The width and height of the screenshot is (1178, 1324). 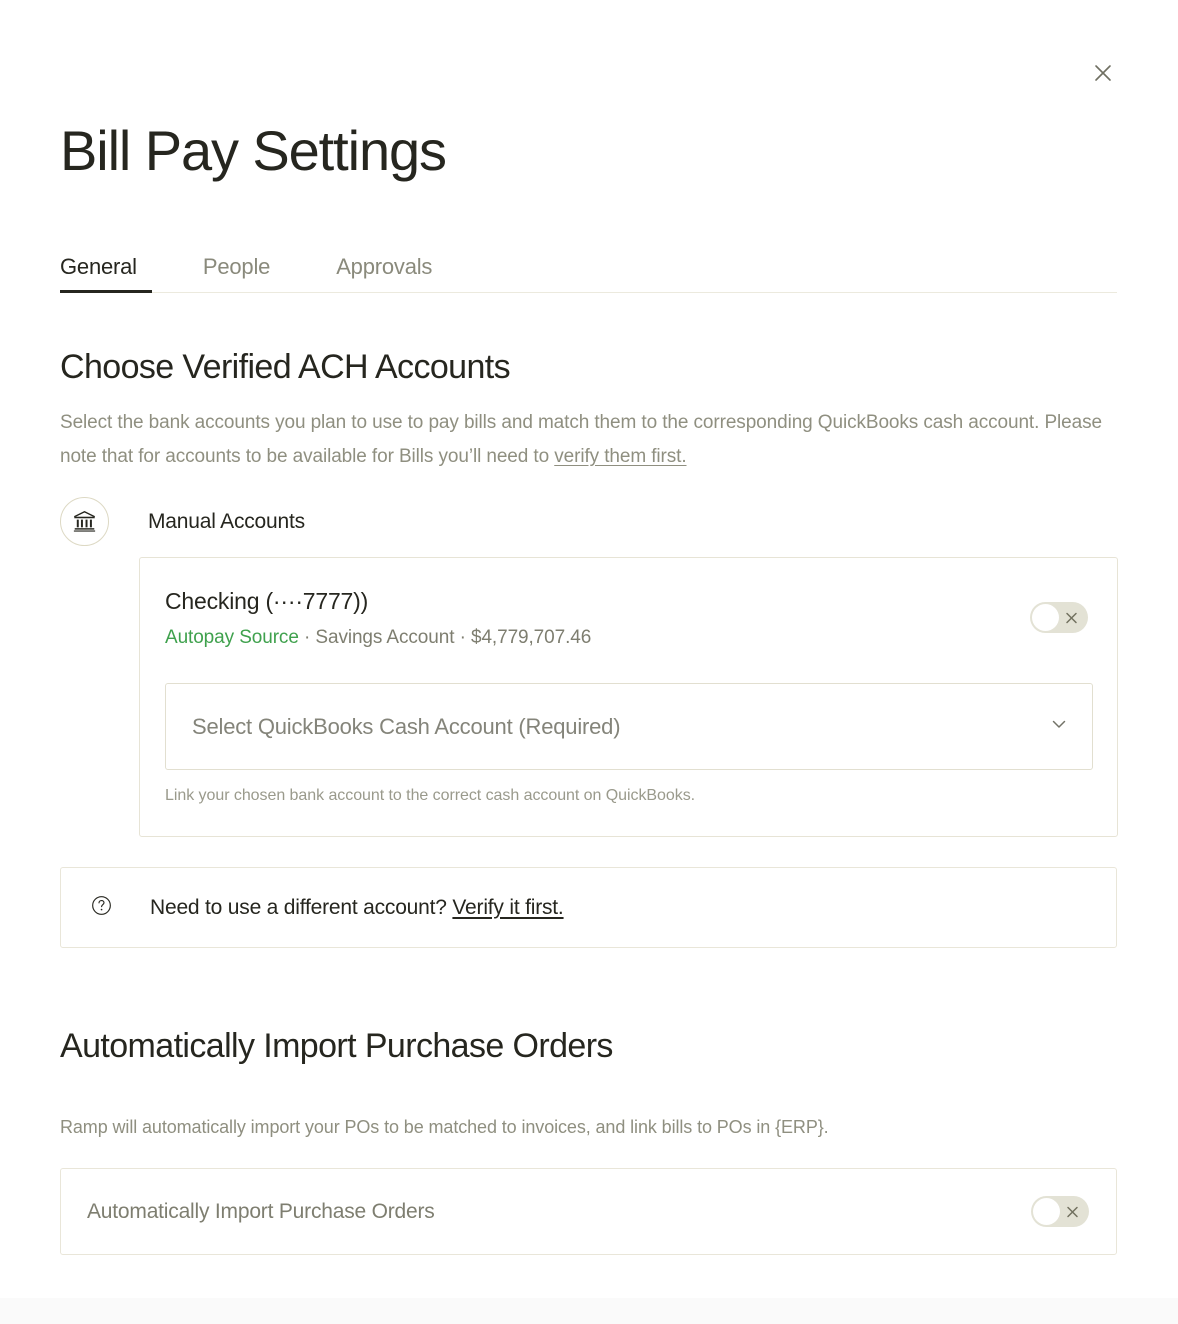 I want to click on question-circle-icon, so click(x=101, y=908).